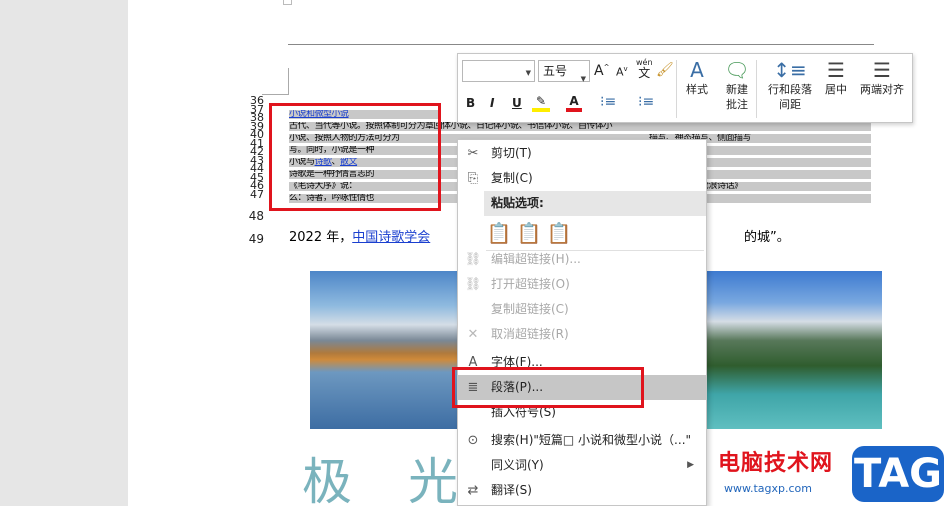 The image size is (948, 506). What do you see at coordinates (473, 259) in the screenshot?
I see `edit-hyperlink-icon: ⛓` at bounding box center [473, 259].